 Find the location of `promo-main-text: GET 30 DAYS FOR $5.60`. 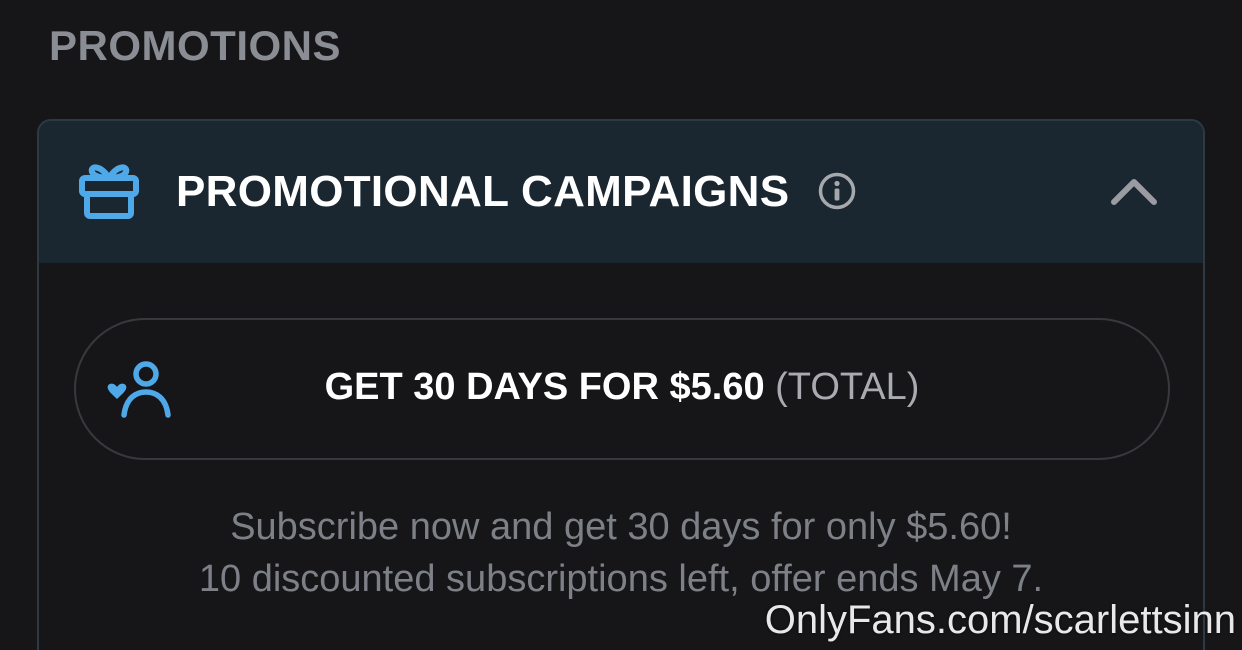

promo-main-text: GET 30 DAYS FOR $5.60 is located at coordinates (544, 387).